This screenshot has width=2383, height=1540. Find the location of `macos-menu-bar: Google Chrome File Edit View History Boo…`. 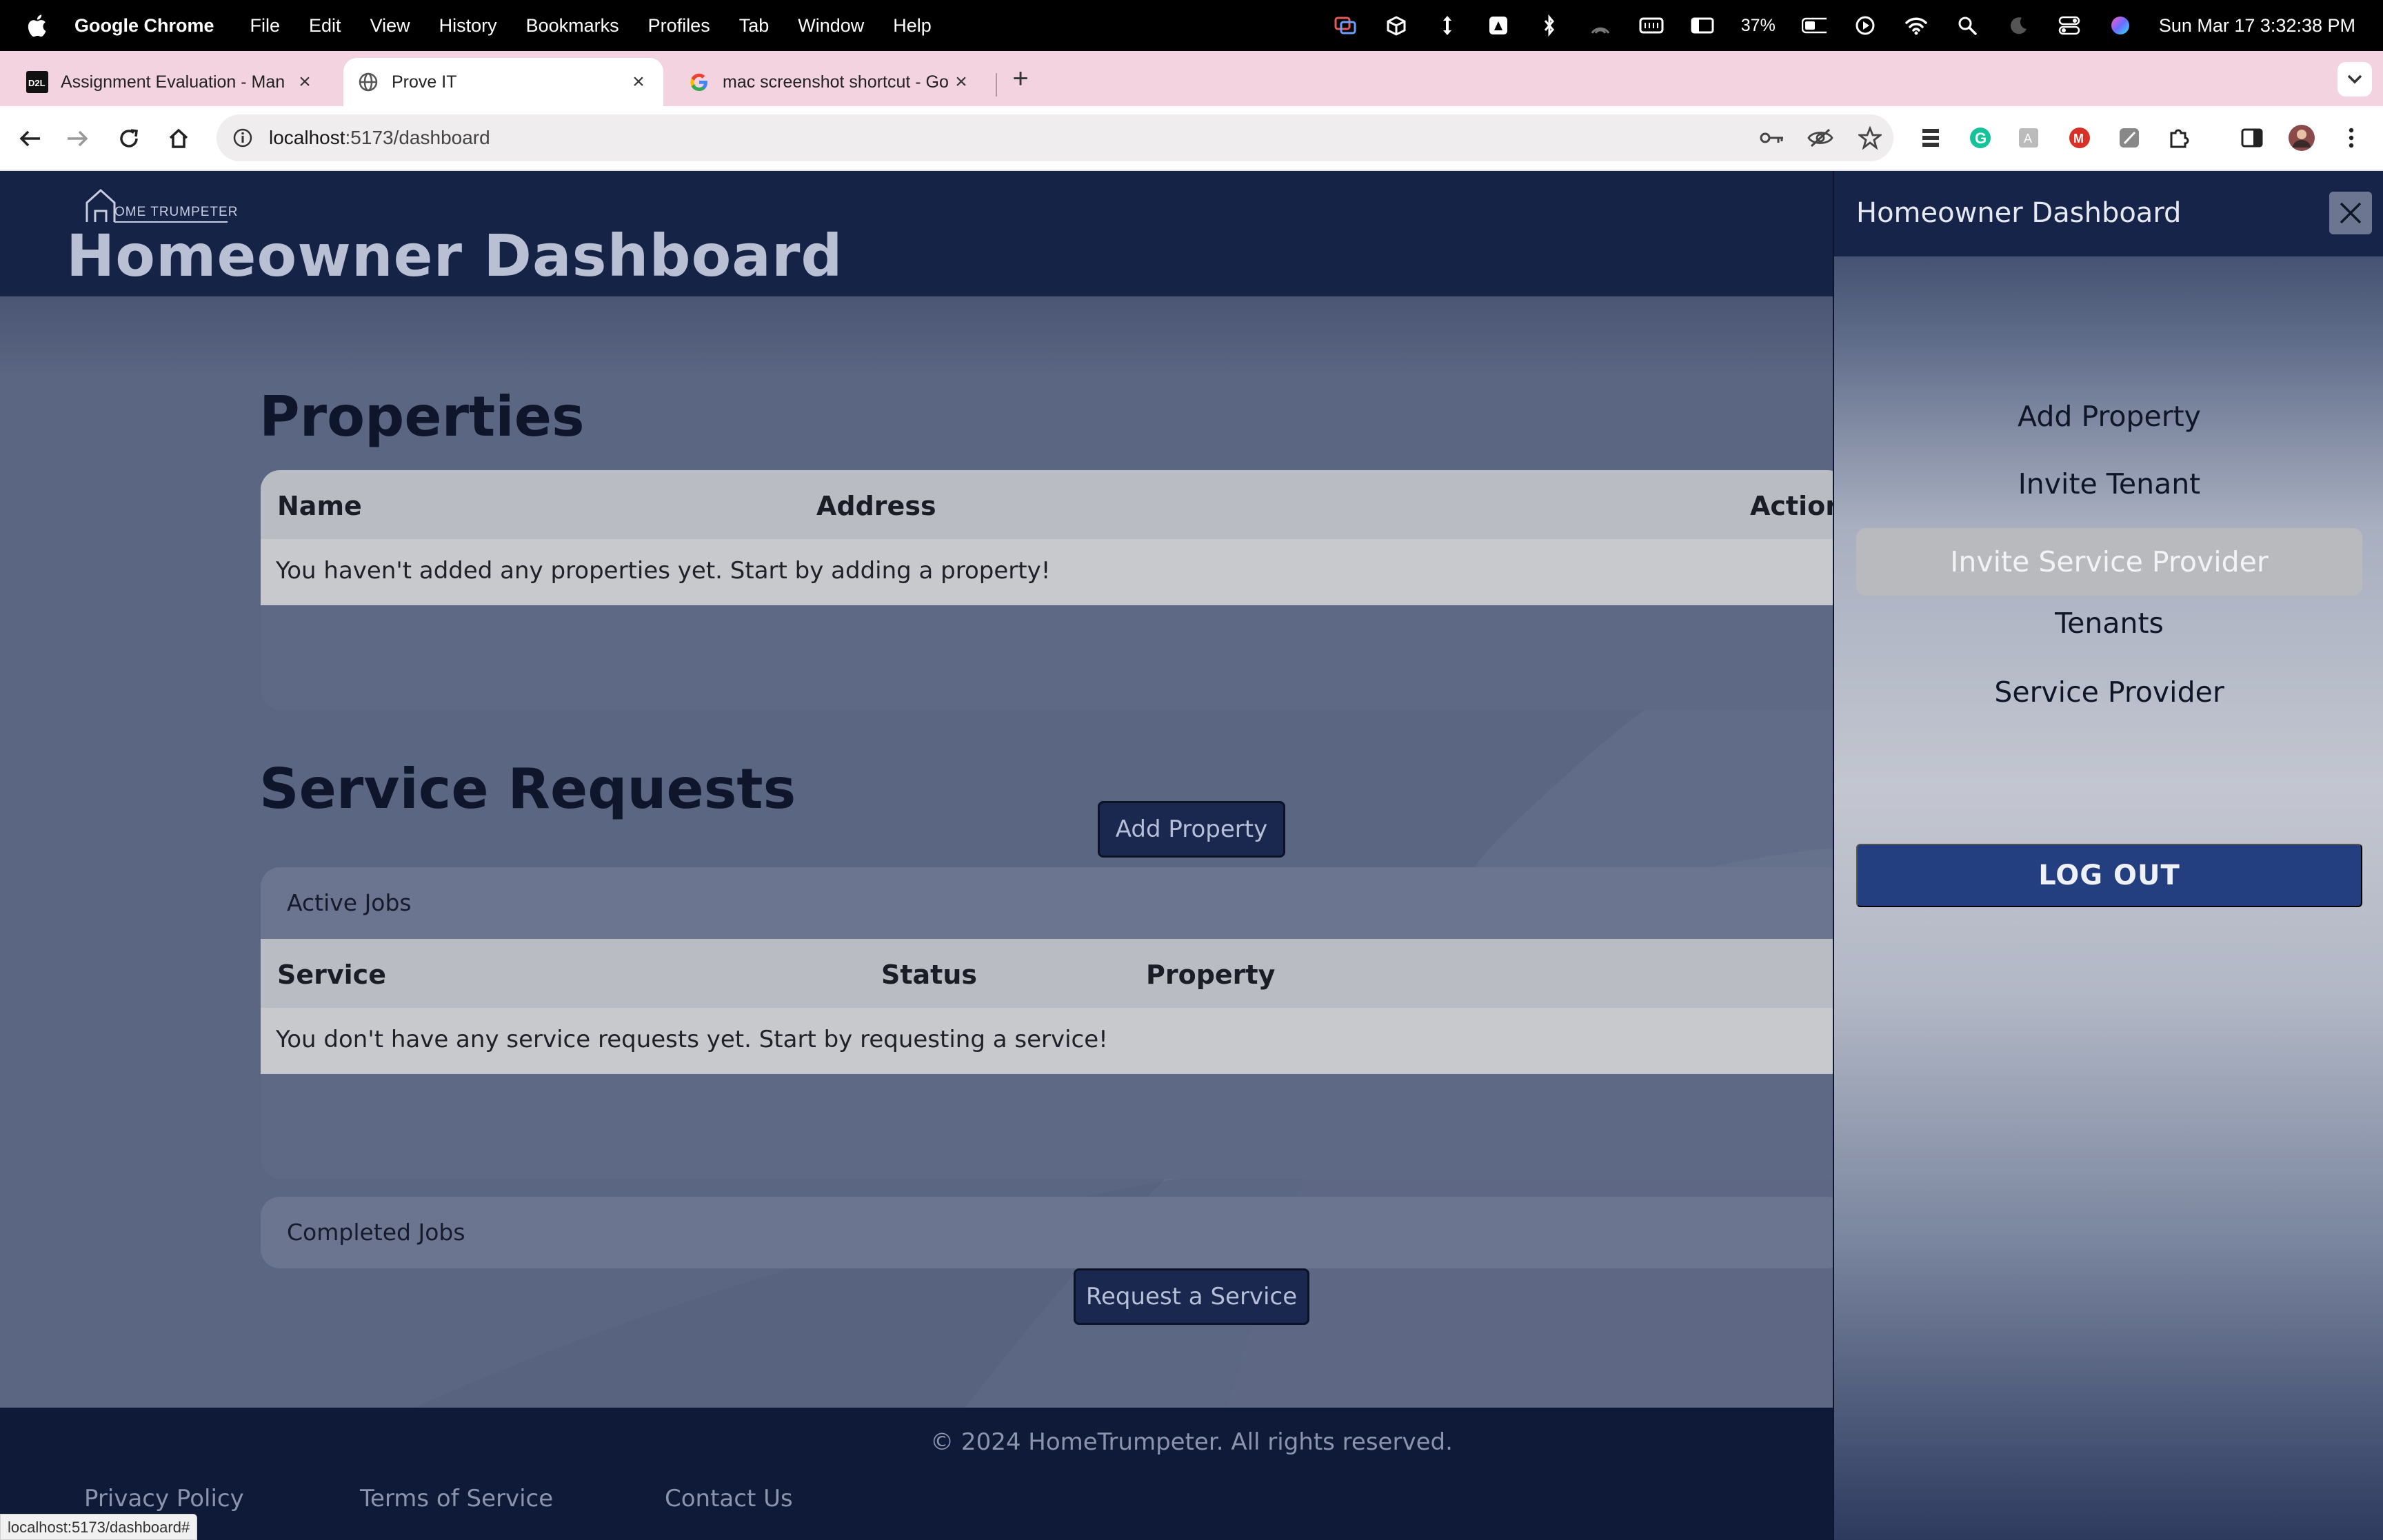

macos-menu-bar: Google Chrome File Edit View History Boo… is located at coordinates (1191, 26).